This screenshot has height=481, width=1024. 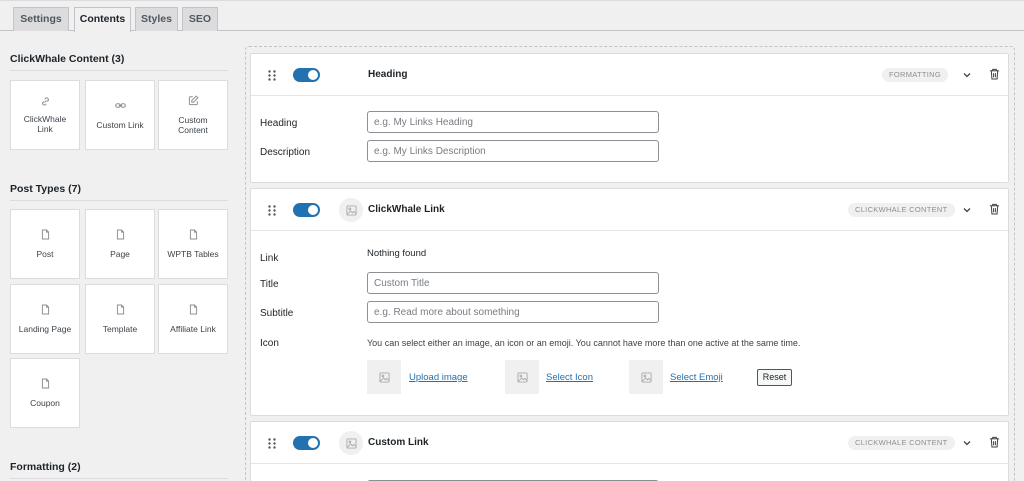 I want to click on subtitle-input, so click(x=513, y=312).